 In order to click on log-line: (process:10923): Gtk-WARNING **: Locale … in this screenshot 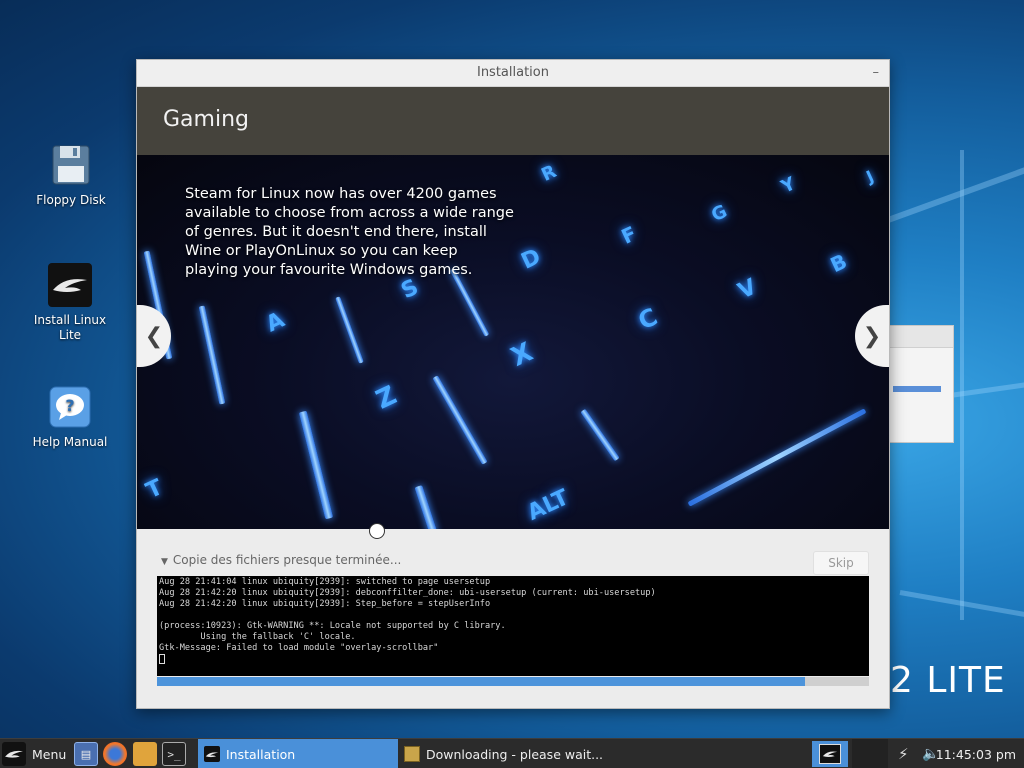, I will do `click(332, 626)`.